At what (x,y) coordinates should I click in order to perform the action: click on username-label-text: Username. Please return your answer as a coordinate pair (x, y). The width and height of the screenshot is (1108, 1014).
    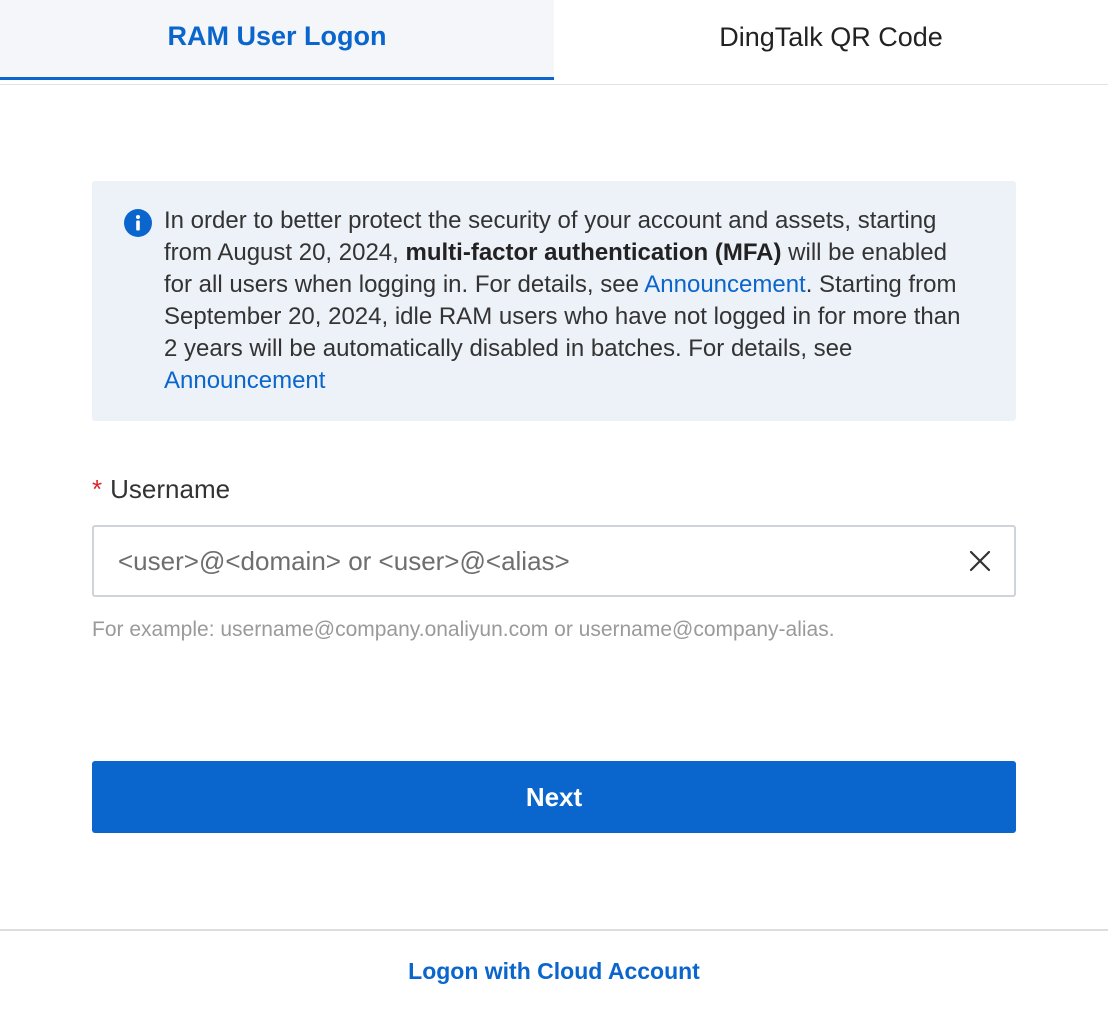
    Looking at the image, I should click on (170, 489).